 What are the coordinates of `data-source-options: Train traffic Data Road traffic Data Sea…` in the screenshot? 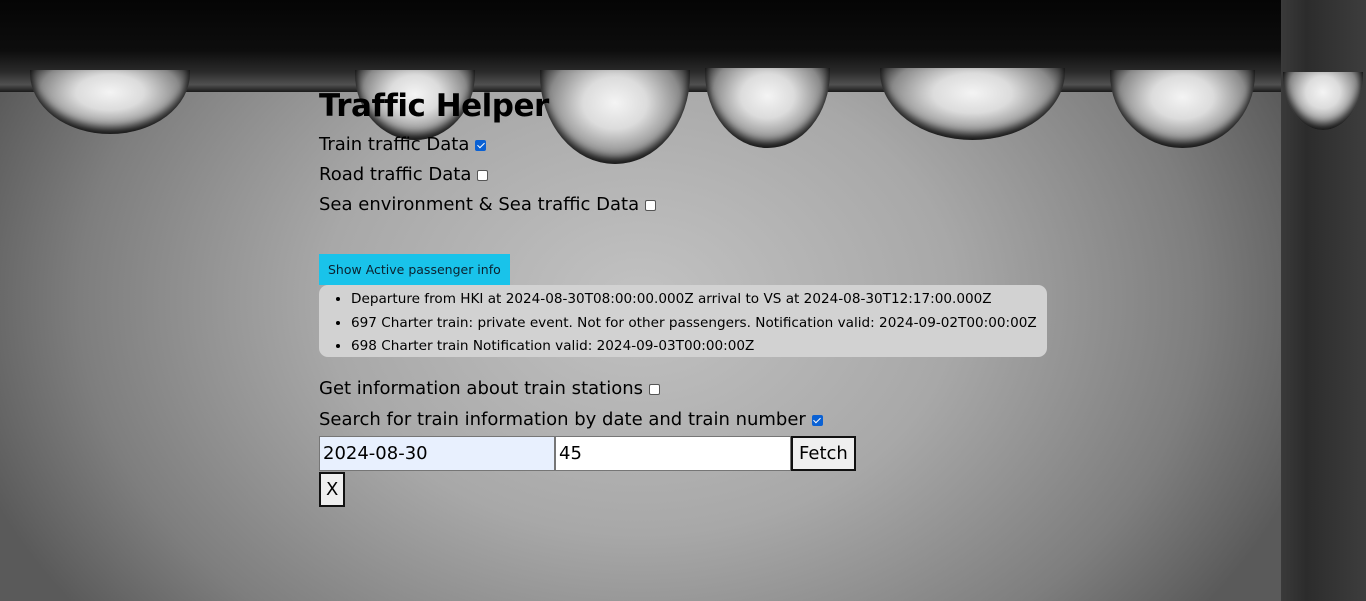 It's located at (699, 175).